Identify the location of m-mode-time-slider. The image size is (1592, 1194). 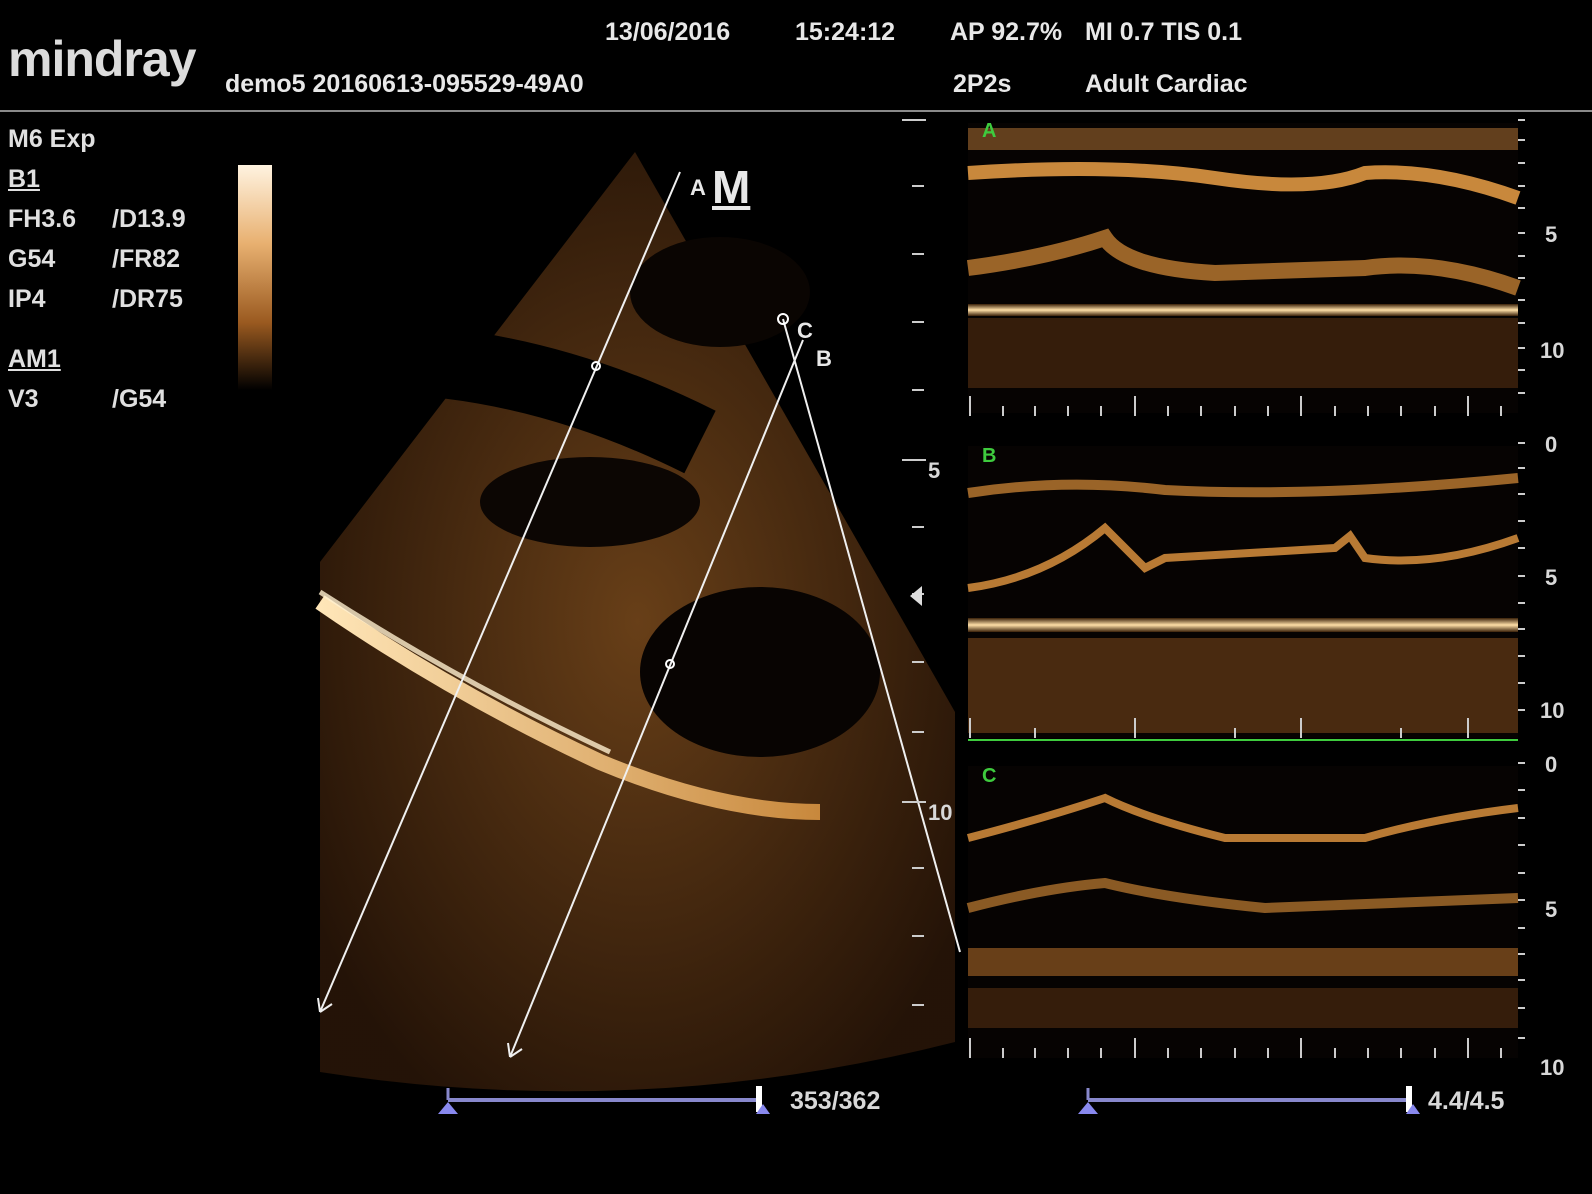
(1250, 1100).